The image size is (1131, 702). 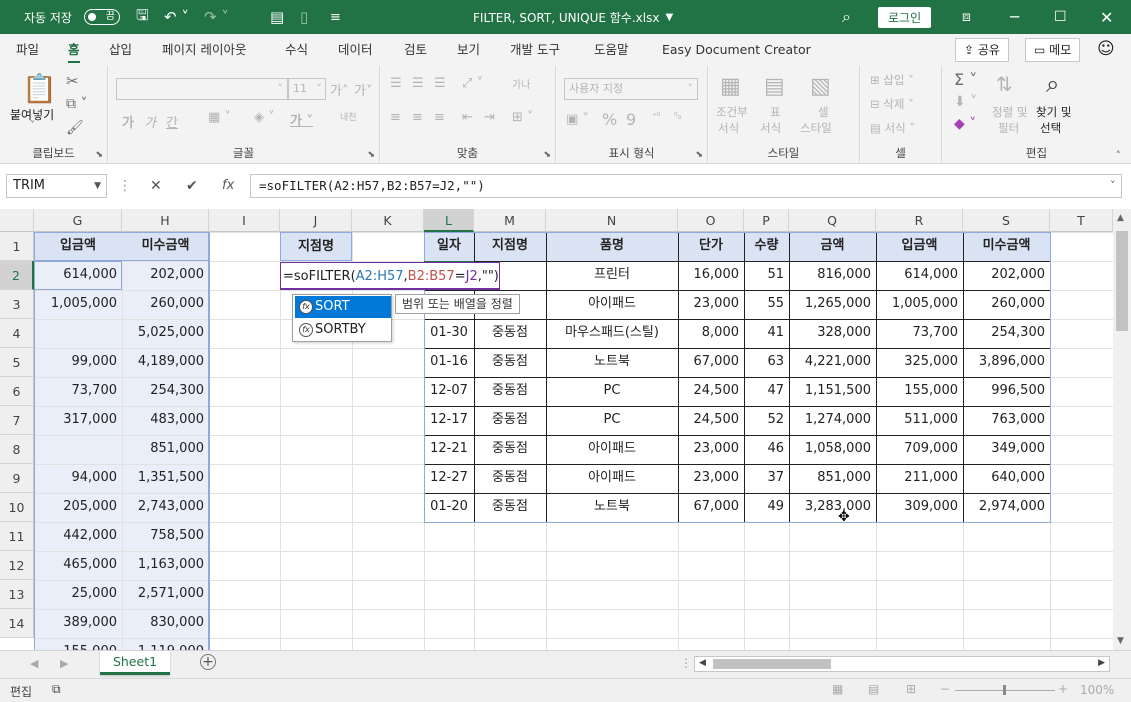 I want to click on page-break-view-icon: ⊞, so click(x=911, y=689).